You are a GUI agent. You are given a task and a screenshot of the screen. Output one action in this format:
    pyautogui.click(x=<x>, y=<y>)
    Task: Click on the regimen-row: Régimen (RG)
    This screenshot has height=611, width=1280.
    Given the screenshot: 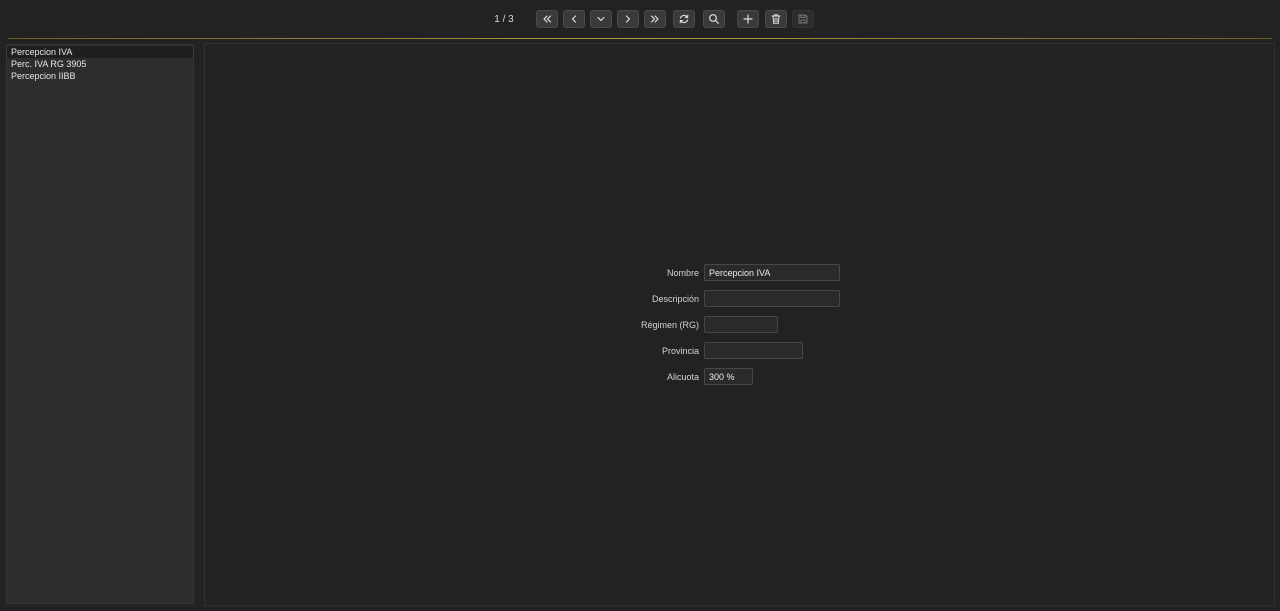 What is the action you would take?
    pyautogui.click(x=602, y=326)
    